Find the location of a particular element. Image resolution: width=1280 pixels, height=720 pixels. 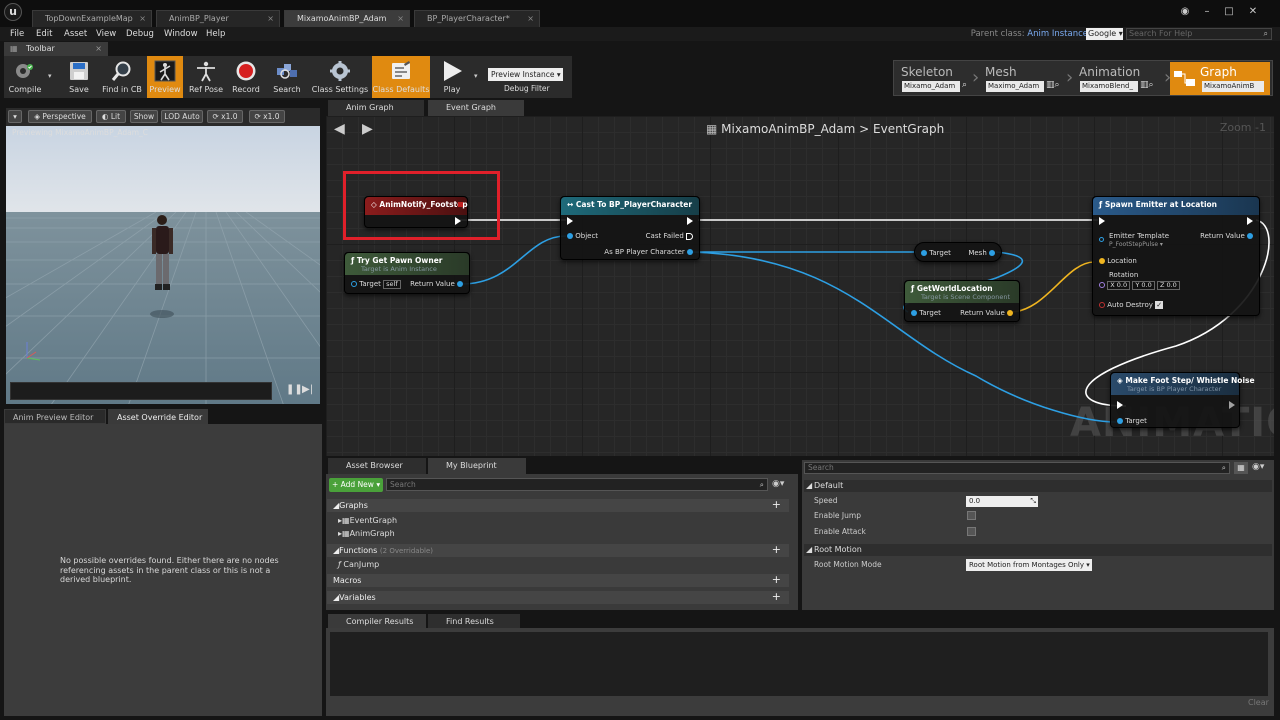

pin-default-value: self is located at coordinates (392, 284).